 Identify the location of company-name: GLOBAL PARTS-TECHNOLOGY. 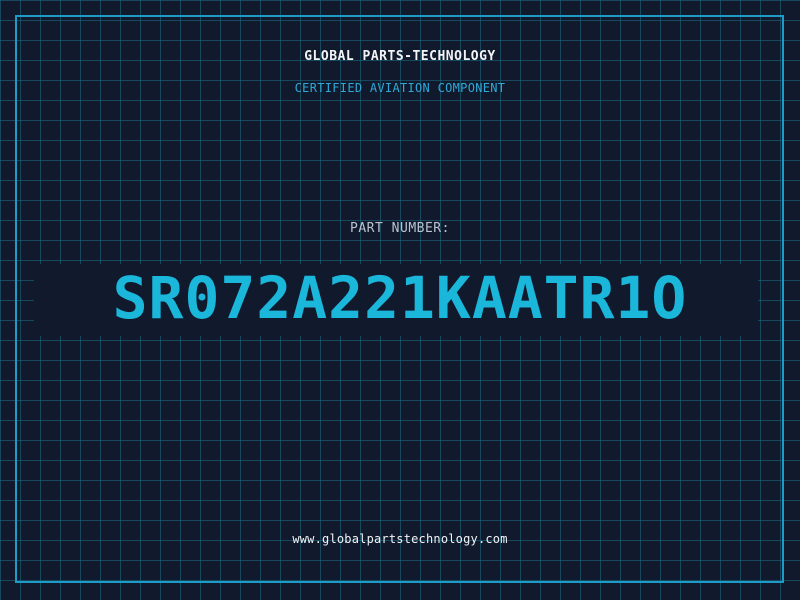
(400, 56).